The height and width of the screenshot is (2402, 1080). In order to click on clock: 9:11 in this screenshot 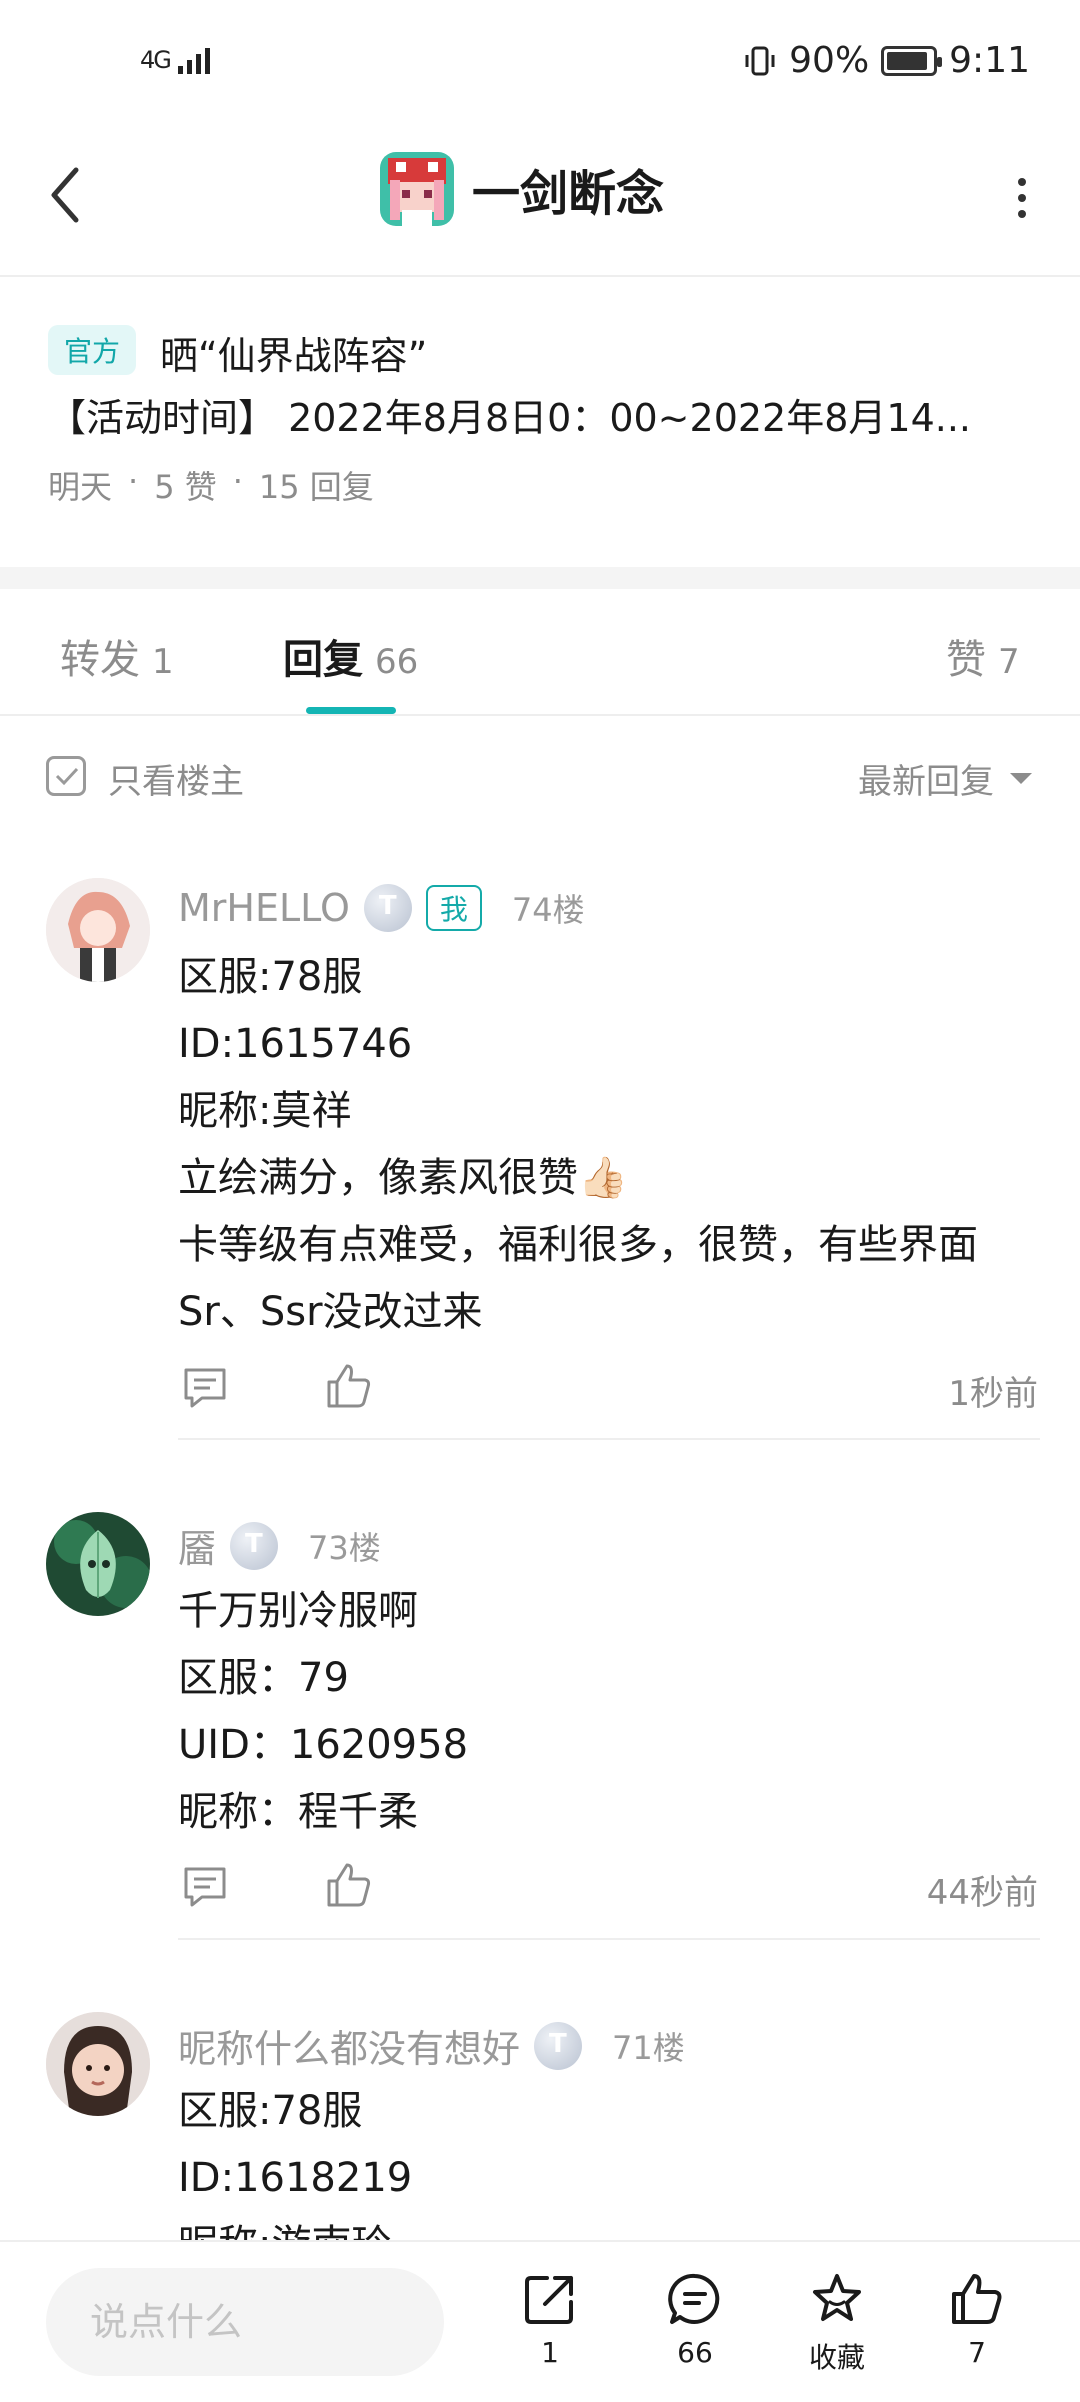, I will do `click(989, 60)`.